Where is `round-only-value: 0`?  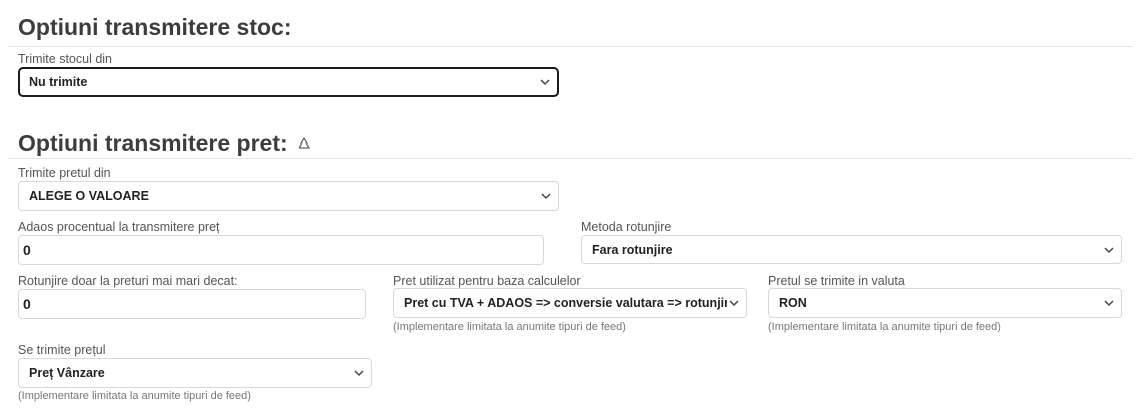 round-only-value: 0 is located at coordinates (27, 304).